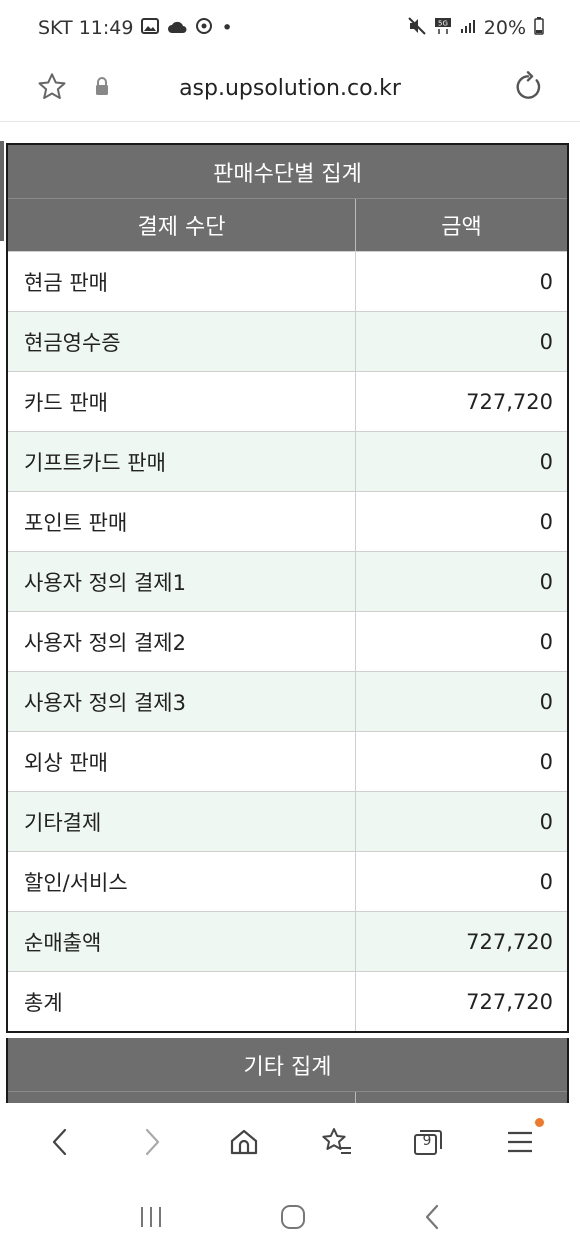 The height and width of the screenshot is (1257, 580). I want to click on svg-text: 5G, so click(443, 23).